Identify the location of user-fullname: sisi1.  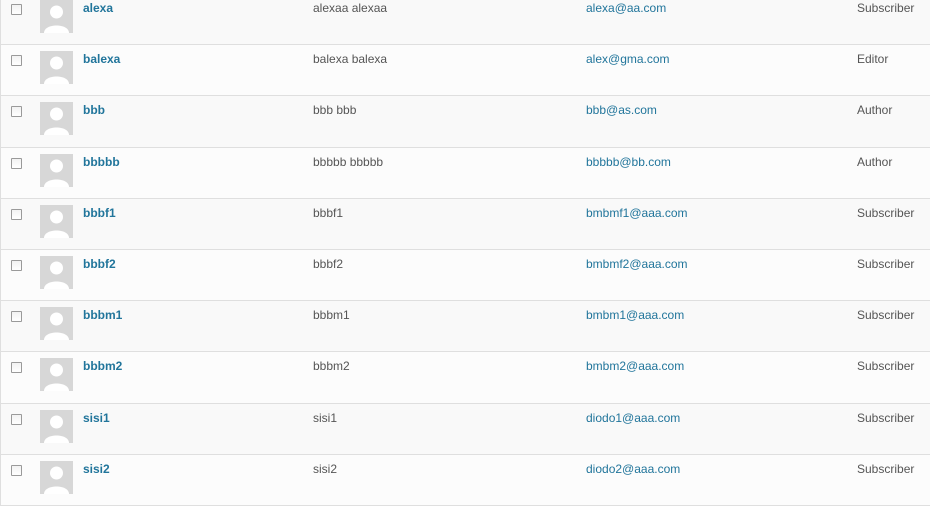
(325, 417).